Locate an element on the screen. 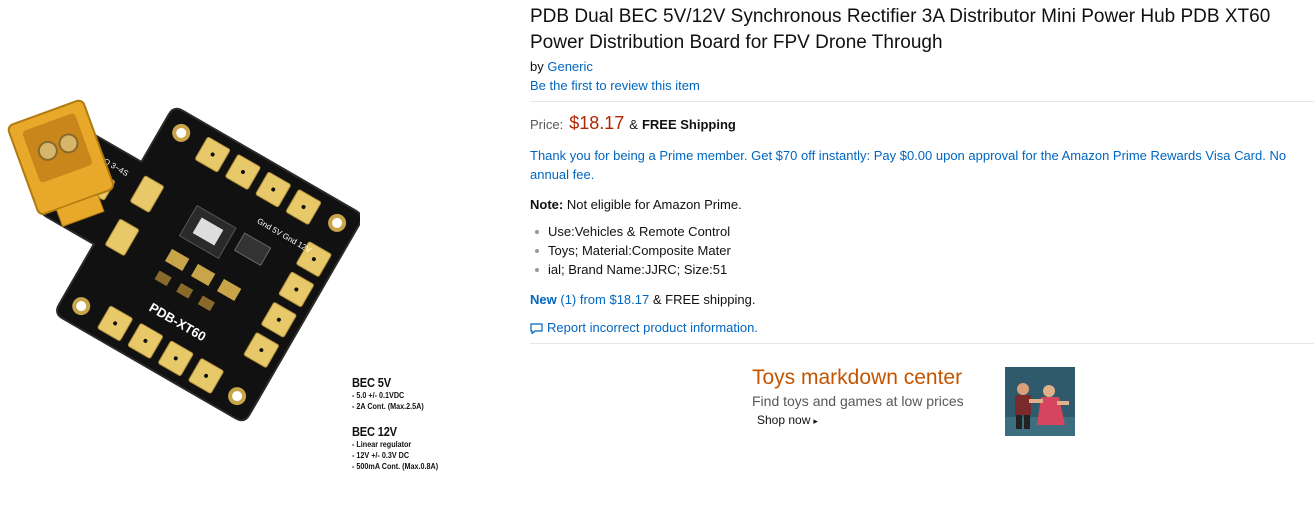  shop-now-label: Shop now is located at coordinates (784, 420).